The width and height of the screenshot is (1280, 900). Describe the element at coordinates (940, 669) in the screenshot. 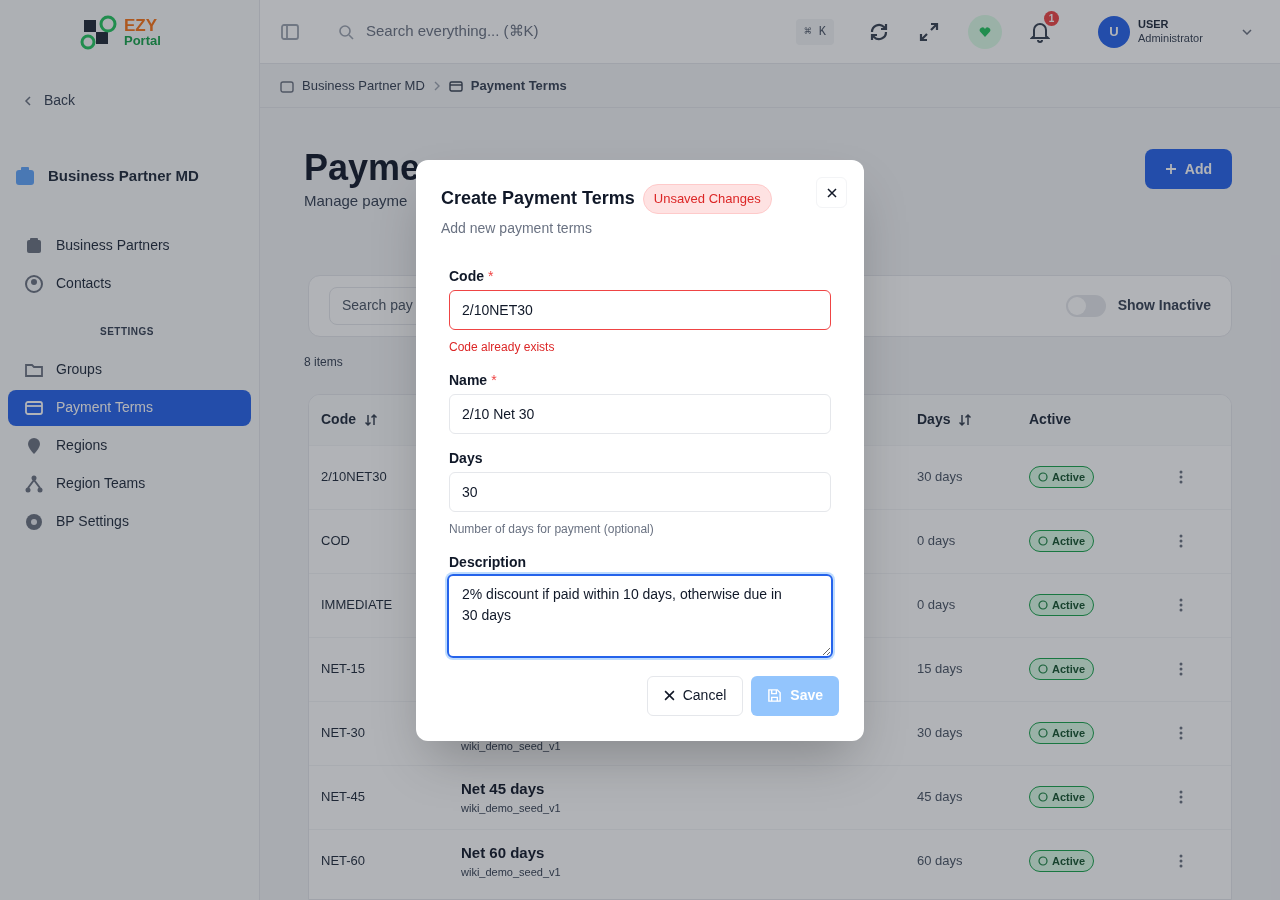

I see `table-cell-text: 15 days` at that location.